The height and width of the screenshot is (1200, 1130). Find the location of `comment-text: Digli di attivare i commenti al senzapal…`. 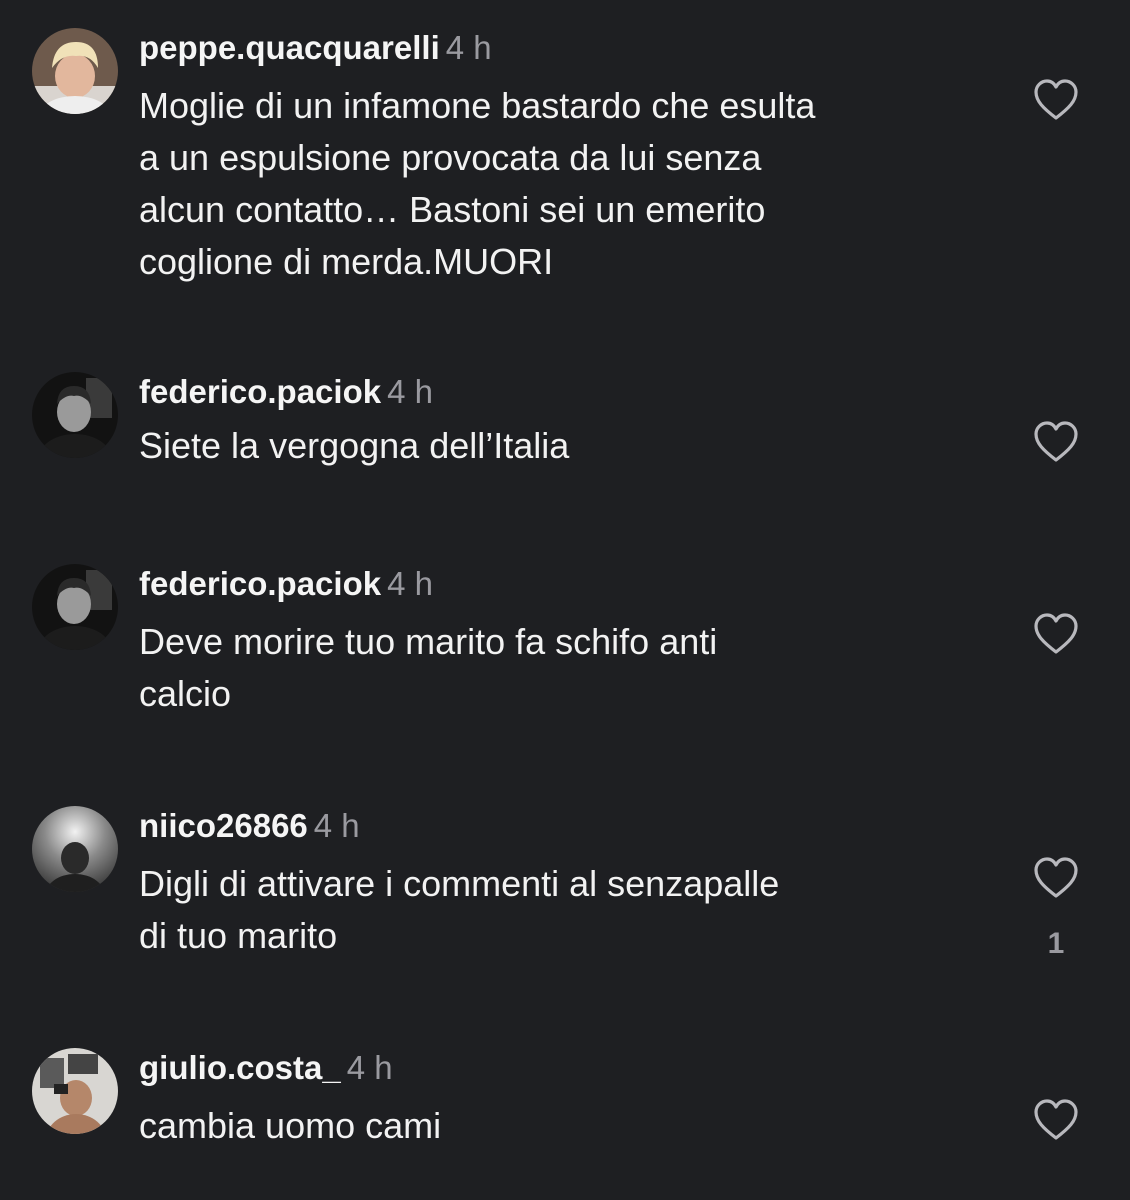

comment-text: Digli di attivare i commenti al senzapal… is located at coordinates (459, 909).